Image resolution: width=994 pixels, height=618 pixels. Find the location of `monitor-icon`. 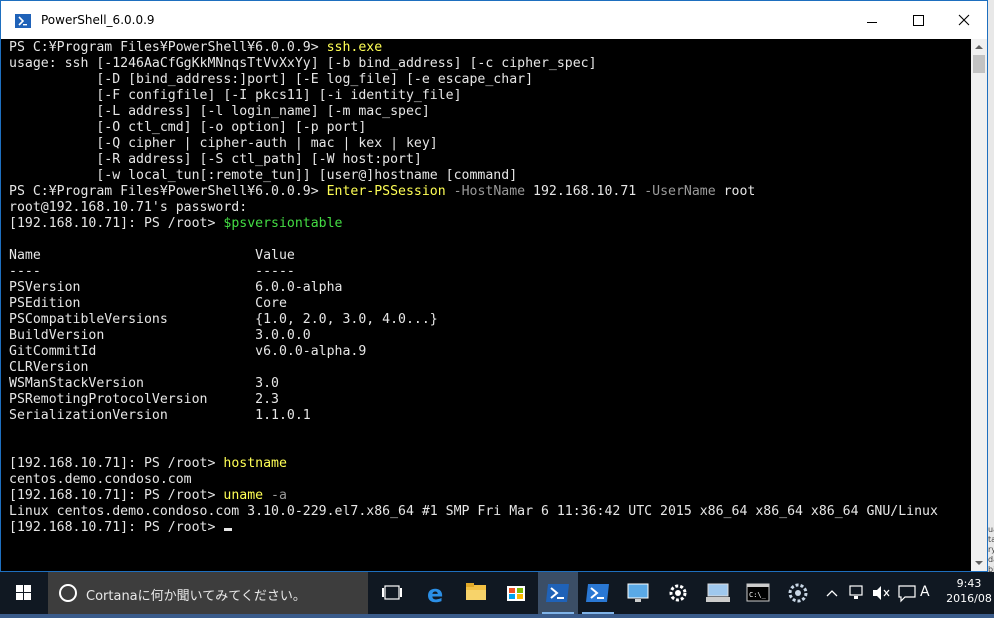

monitor-icon is located at coordinates (638, 592).